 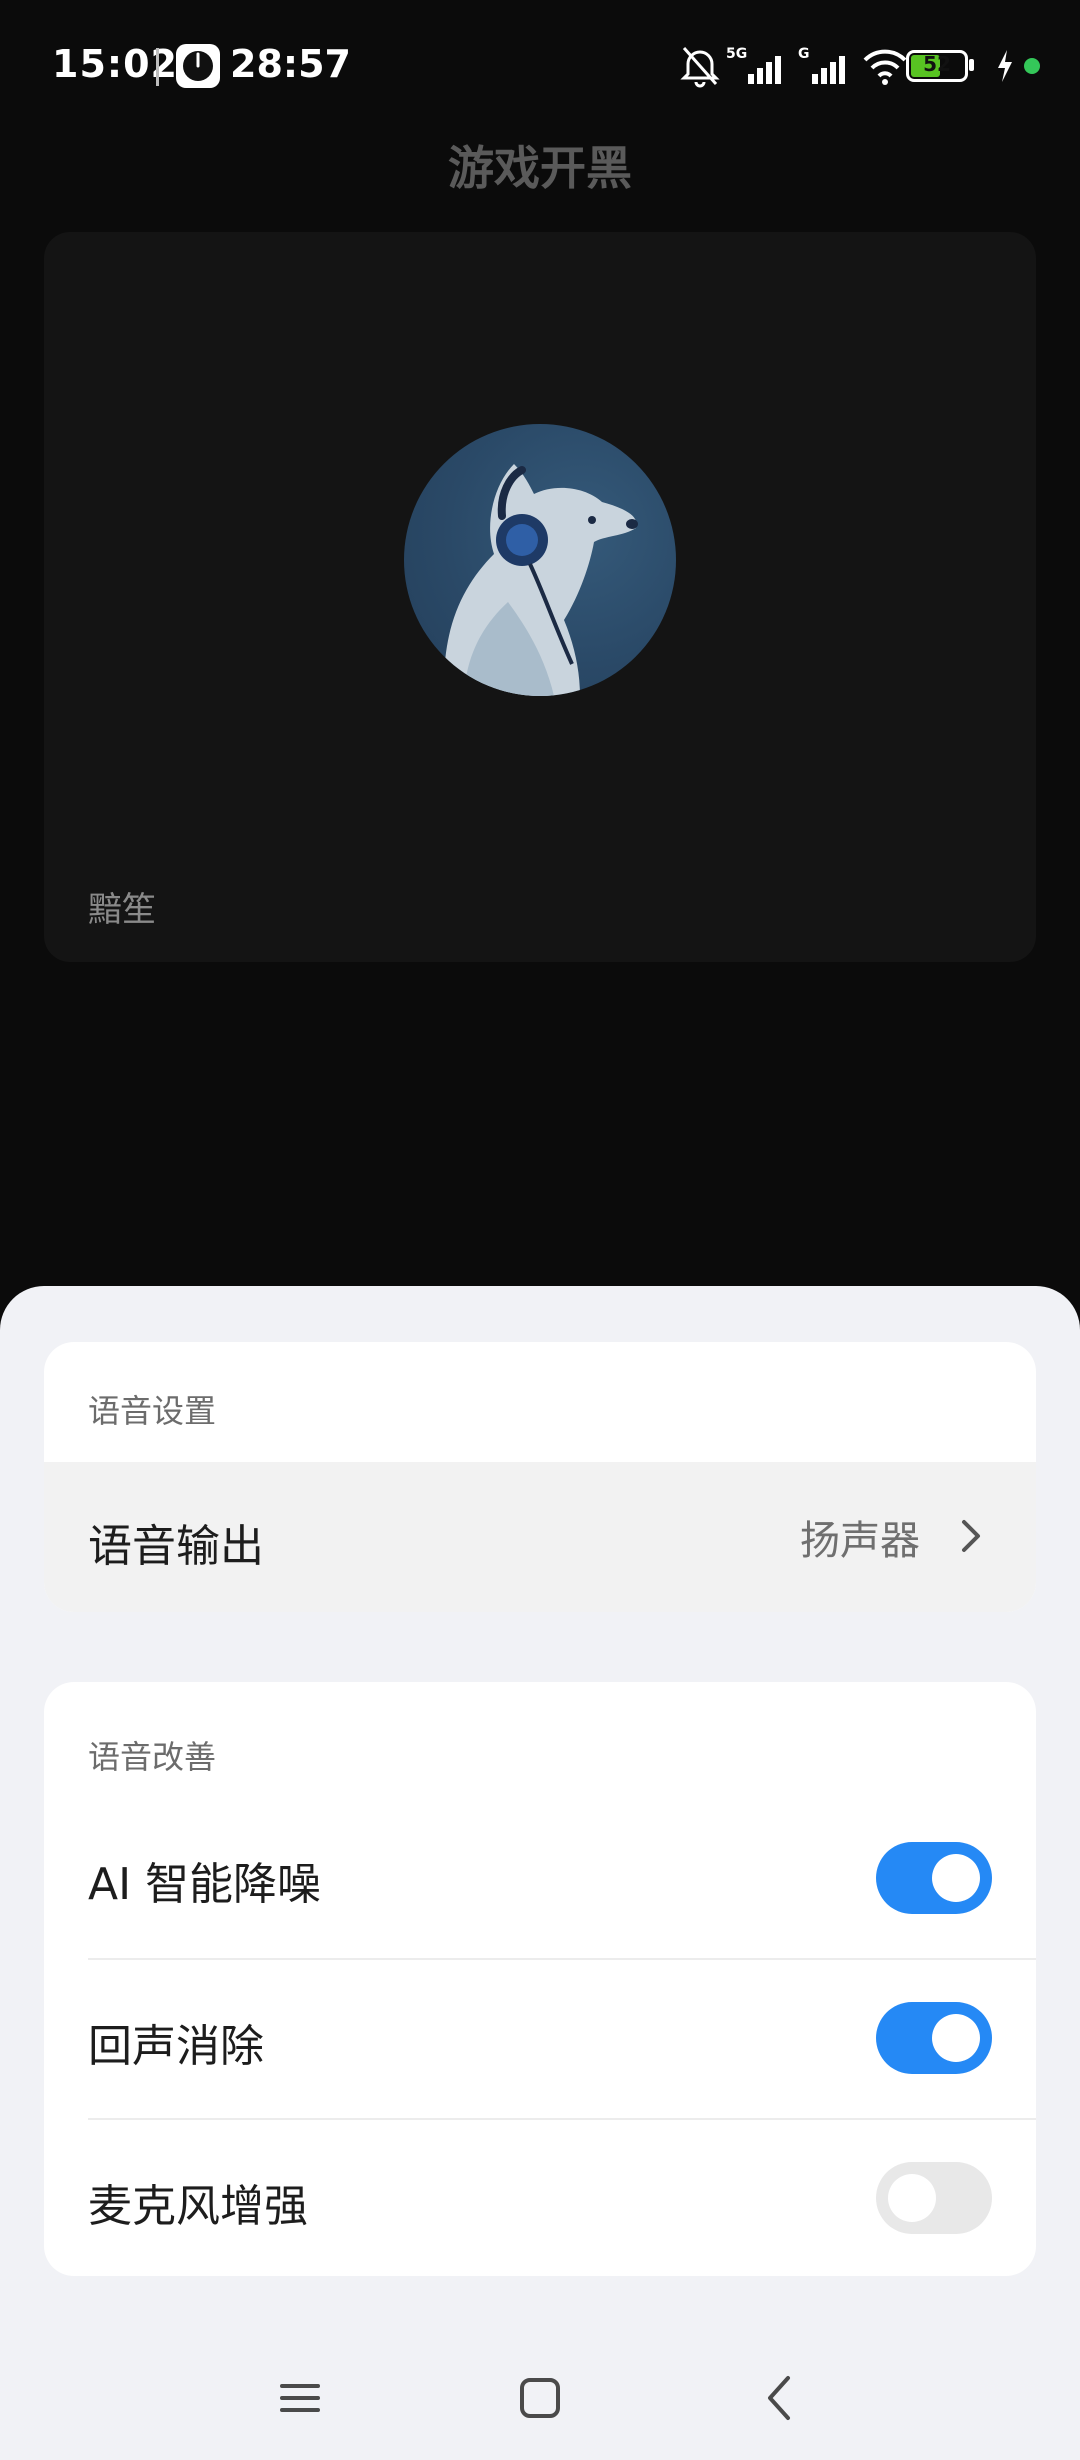 I want to click on echo-cancellation-toggle, so click(x=934, y=2038).